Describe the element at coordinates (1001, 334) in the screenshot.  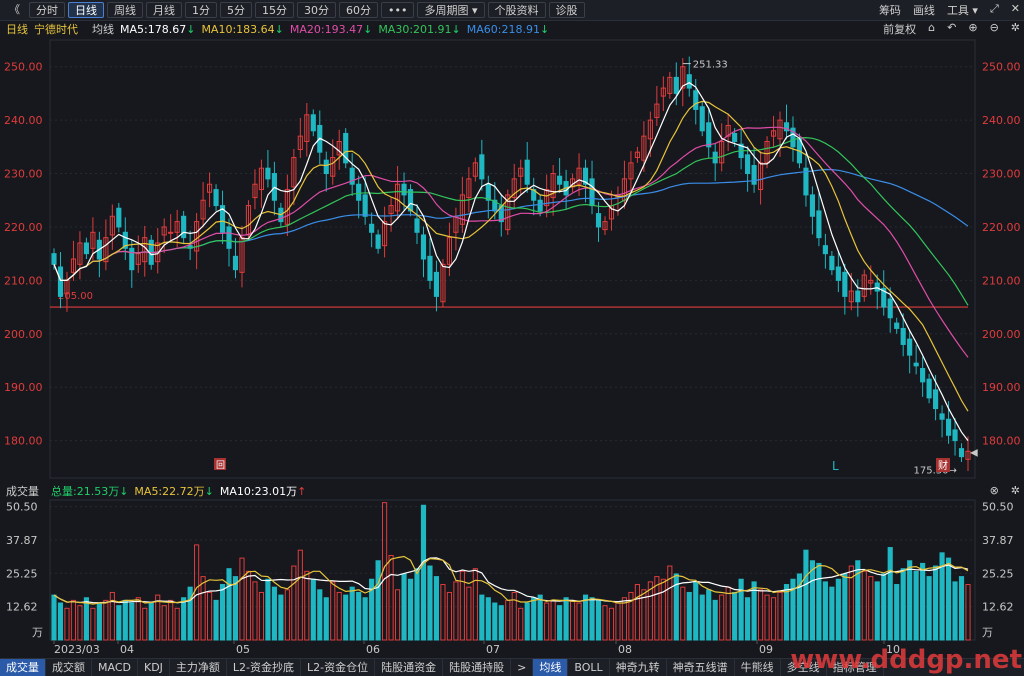
I see `price-tick-right: 200.00` at that location.